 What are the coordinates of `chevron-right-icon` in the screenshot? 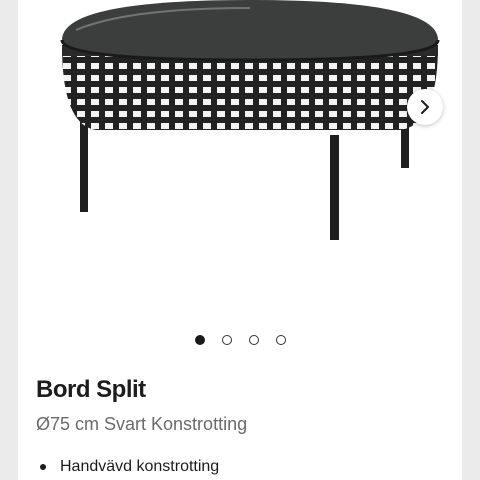 It's located at (425, 107).